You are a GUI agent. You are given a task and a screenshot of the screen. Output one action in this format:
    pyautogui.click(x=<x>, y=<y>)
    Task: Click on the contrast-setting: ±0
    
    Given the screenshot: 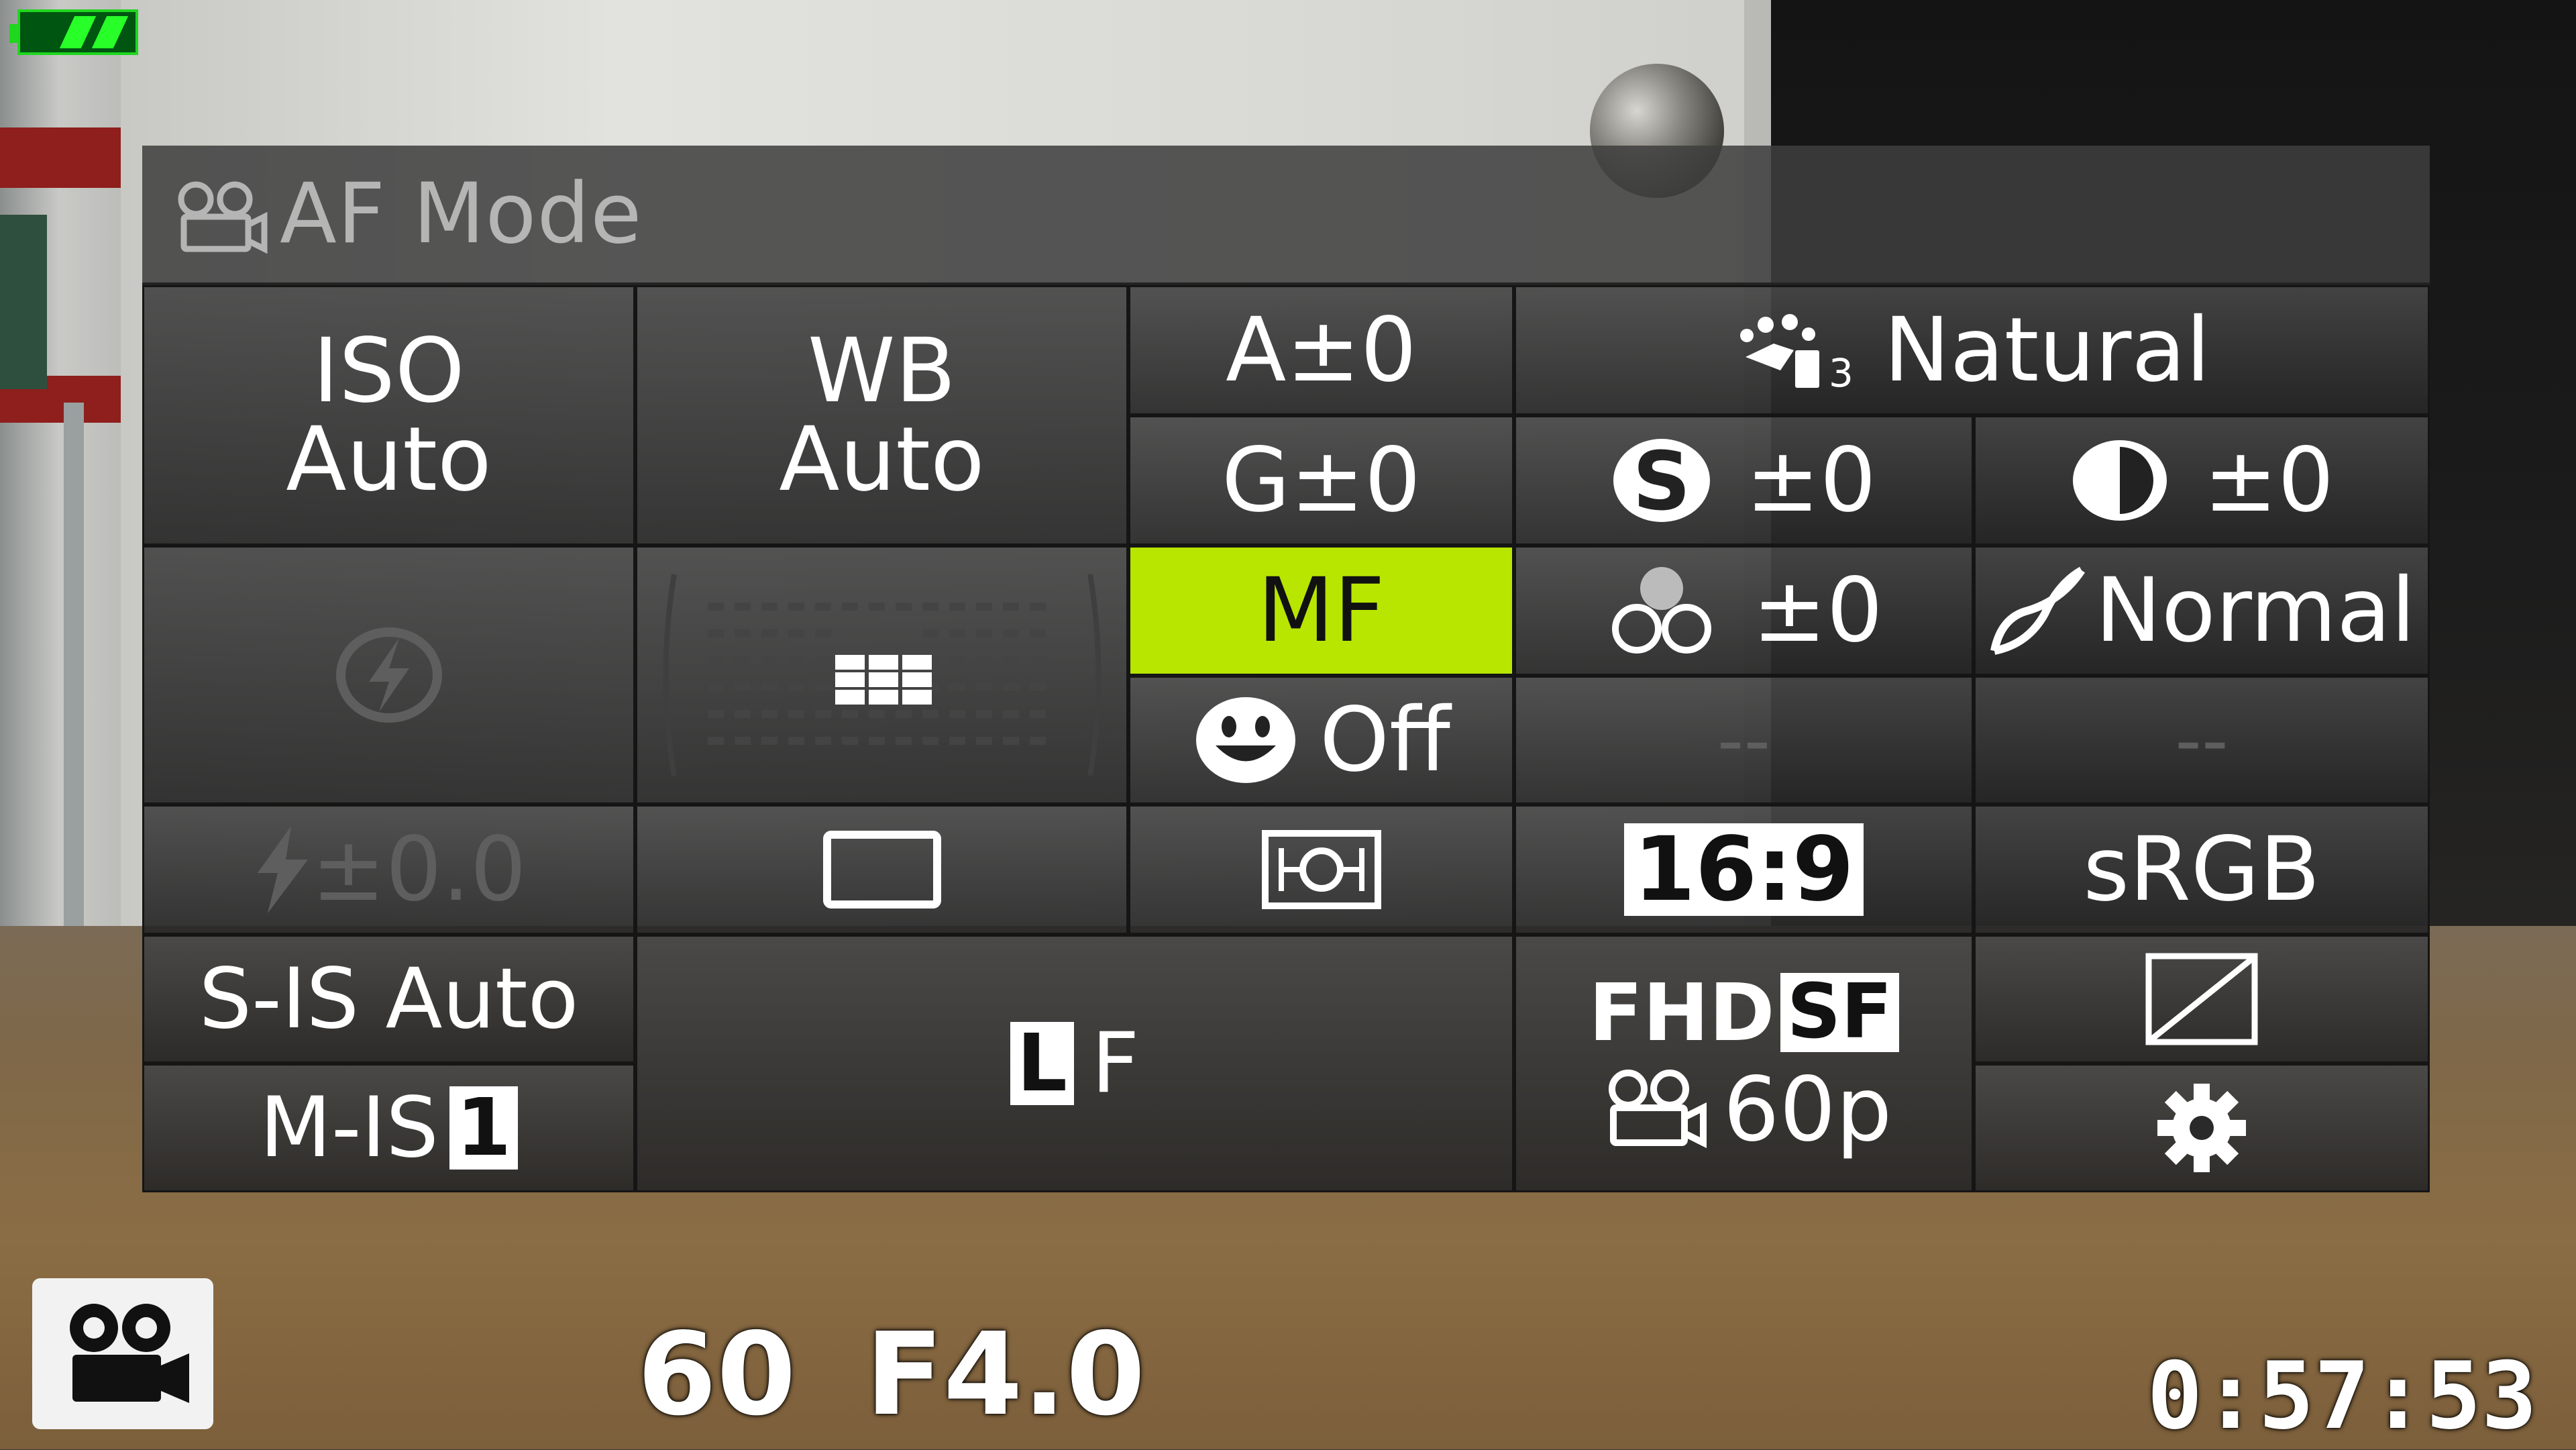 What is the action you would take?
    pyautogui.click(x=2202, y=480)
    